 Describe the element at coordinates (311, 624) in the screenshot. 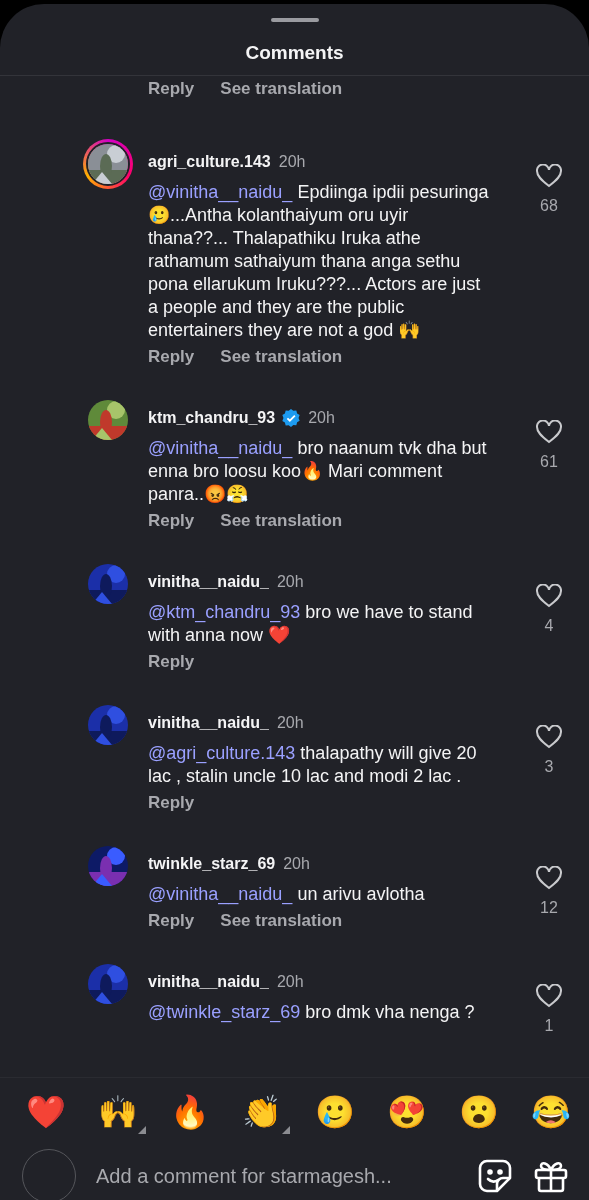

I see `comment-text: @ktm_chandru_93 bro we have to stand with anna now ❤` at that location.